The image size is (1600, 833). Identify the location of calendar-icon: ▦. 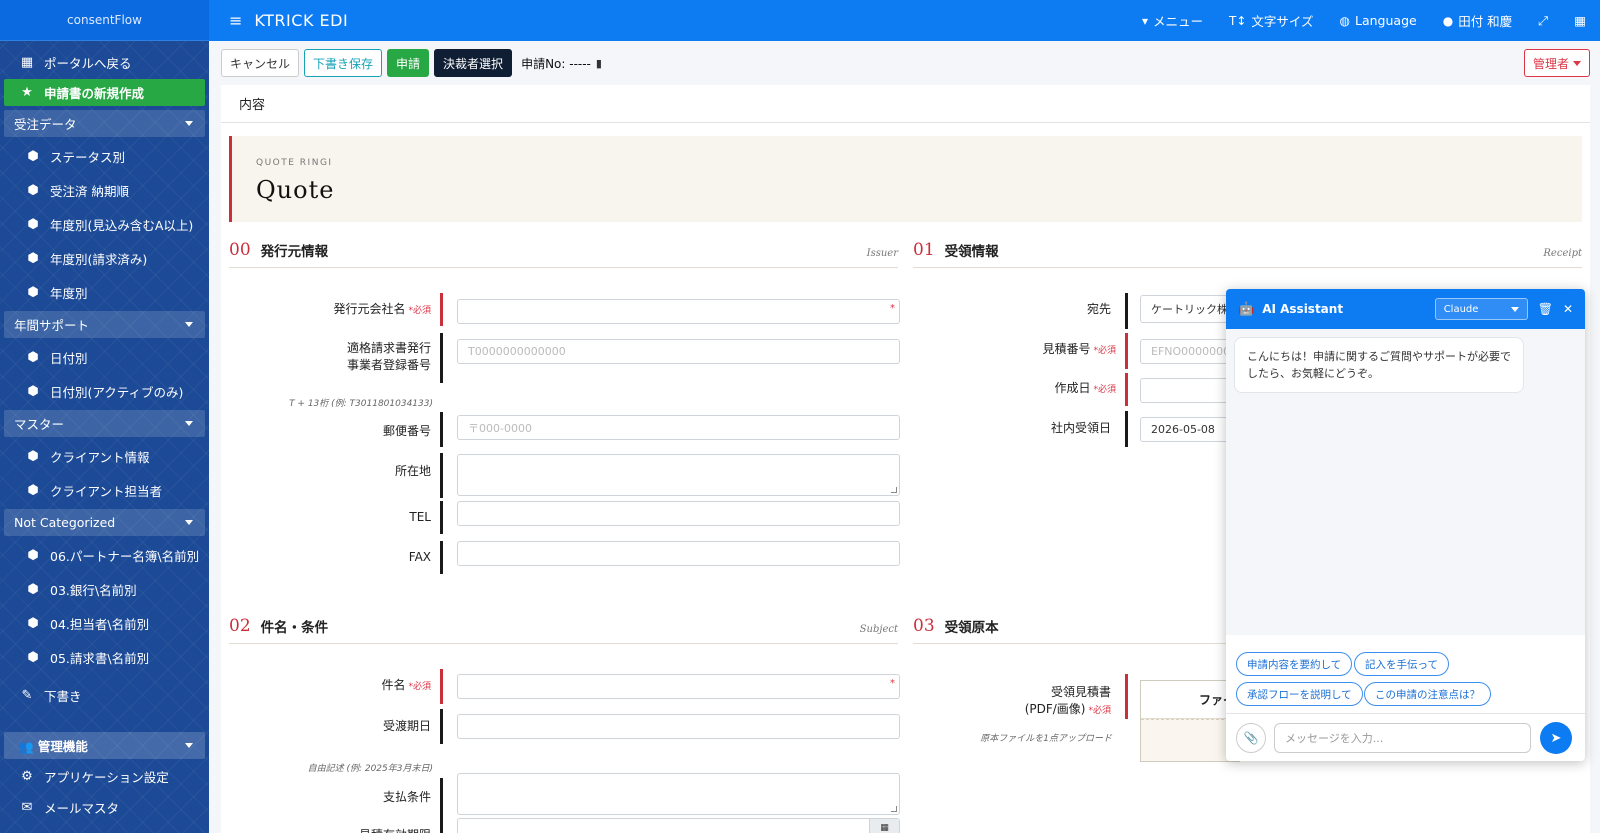
(884, 826).